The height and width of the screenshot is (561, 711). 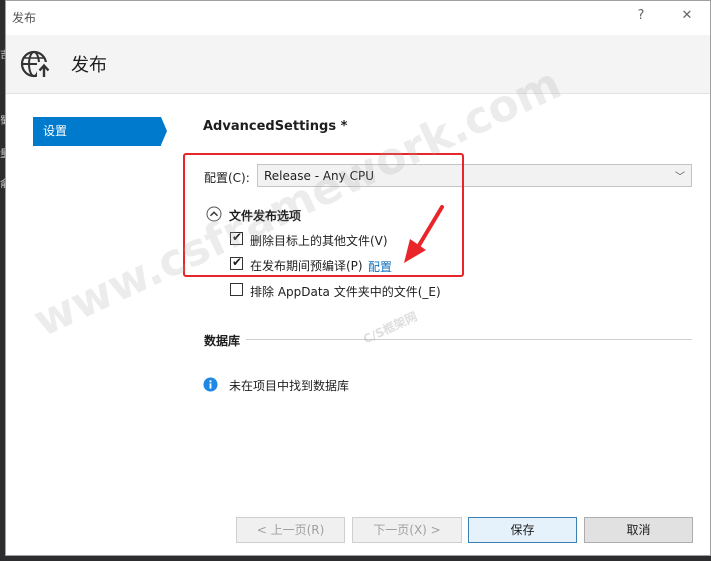 What do you see at coordinates (424, 234) in the screenshot?
I see `red-arrow-annotation` at bounding box center [424, 234].